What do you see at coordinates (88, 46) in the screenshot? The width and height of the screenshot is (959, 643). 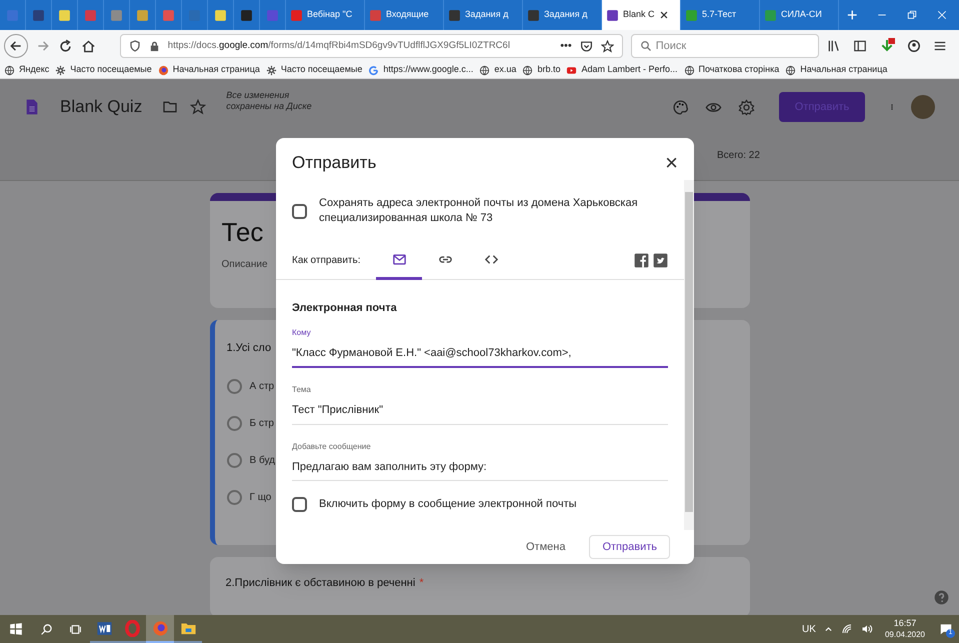 I see `home-icon` at bounding box center [88, 46].